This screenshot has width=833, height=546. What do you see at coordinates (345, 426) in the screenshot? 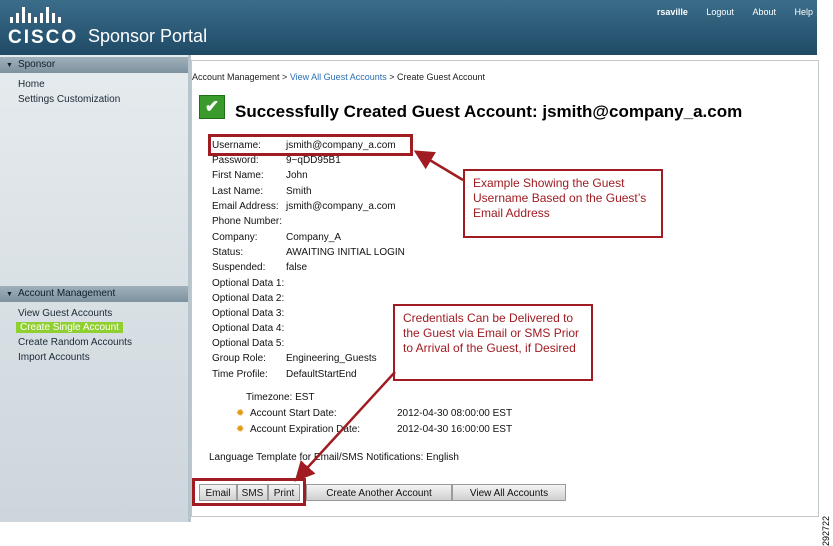
I see `arrow-to-delivery-buttons` at bounding box center [345, 426].